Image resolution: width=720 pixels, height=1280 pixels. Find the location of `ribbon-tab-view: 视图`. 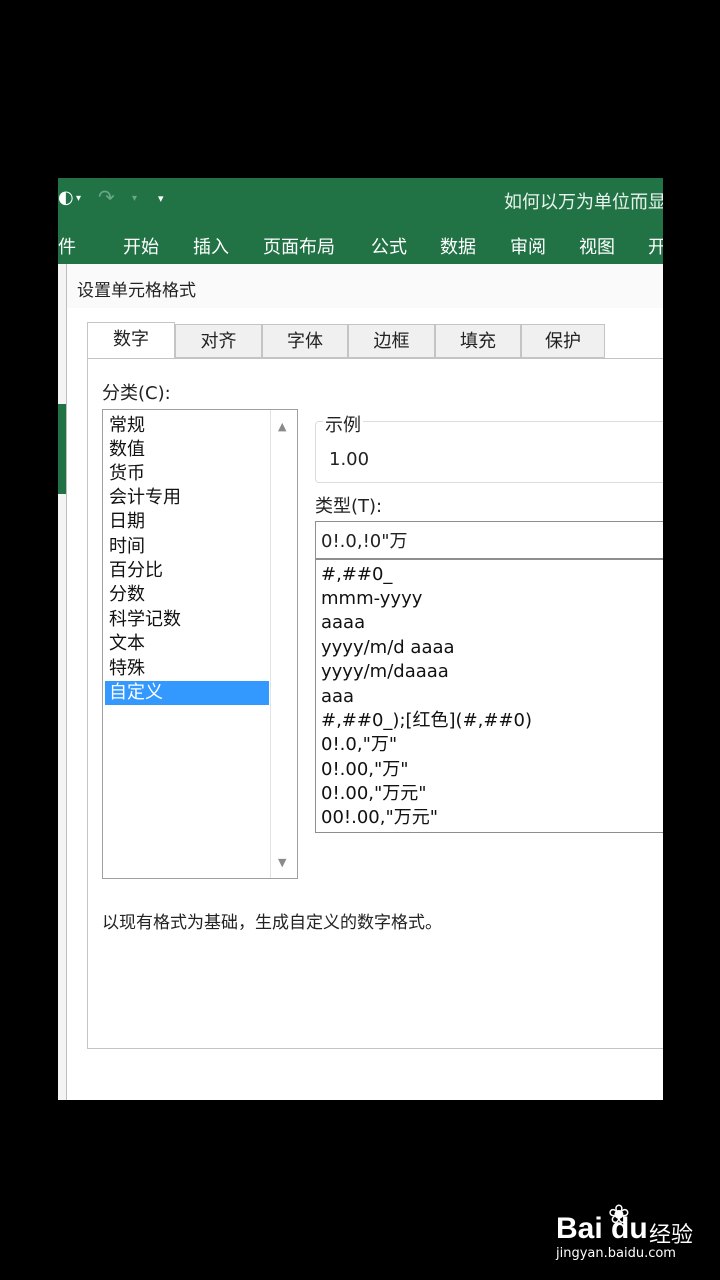

ribbon-tab-view: 视图 is located at coordinates (597, 246).